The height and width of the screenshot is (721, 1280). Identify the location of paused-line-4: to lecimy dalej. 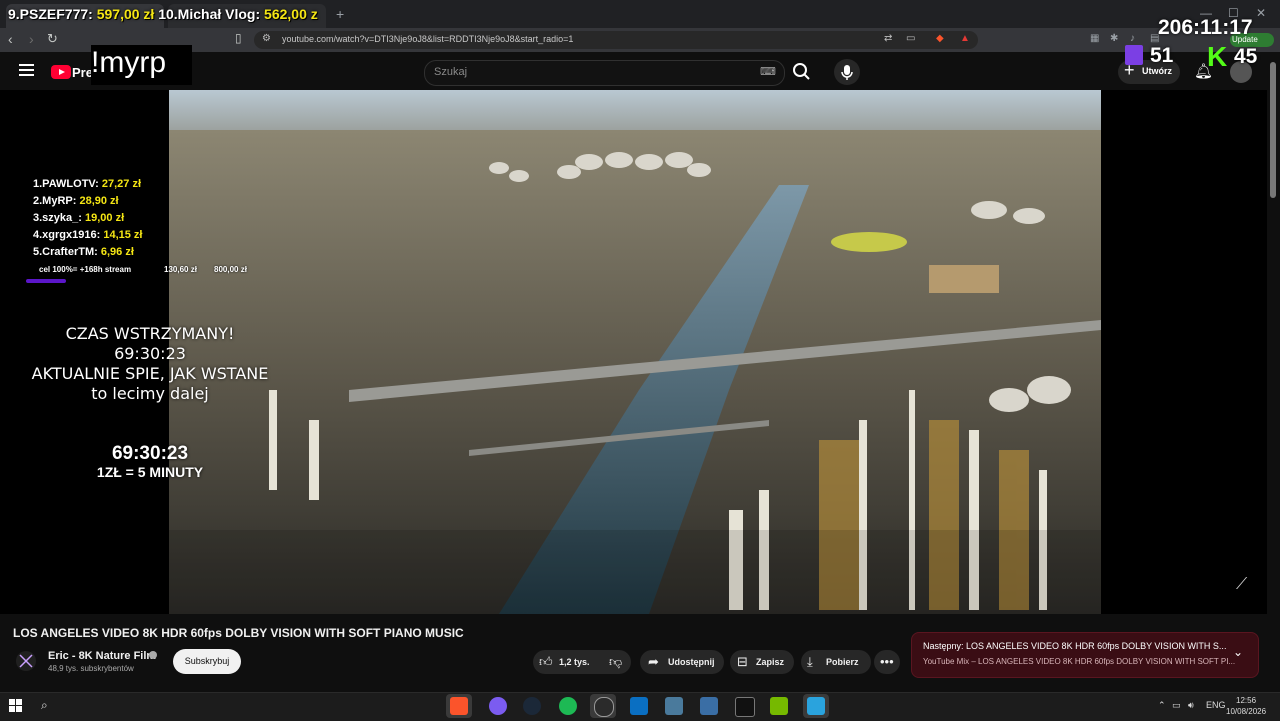
(150, 393).